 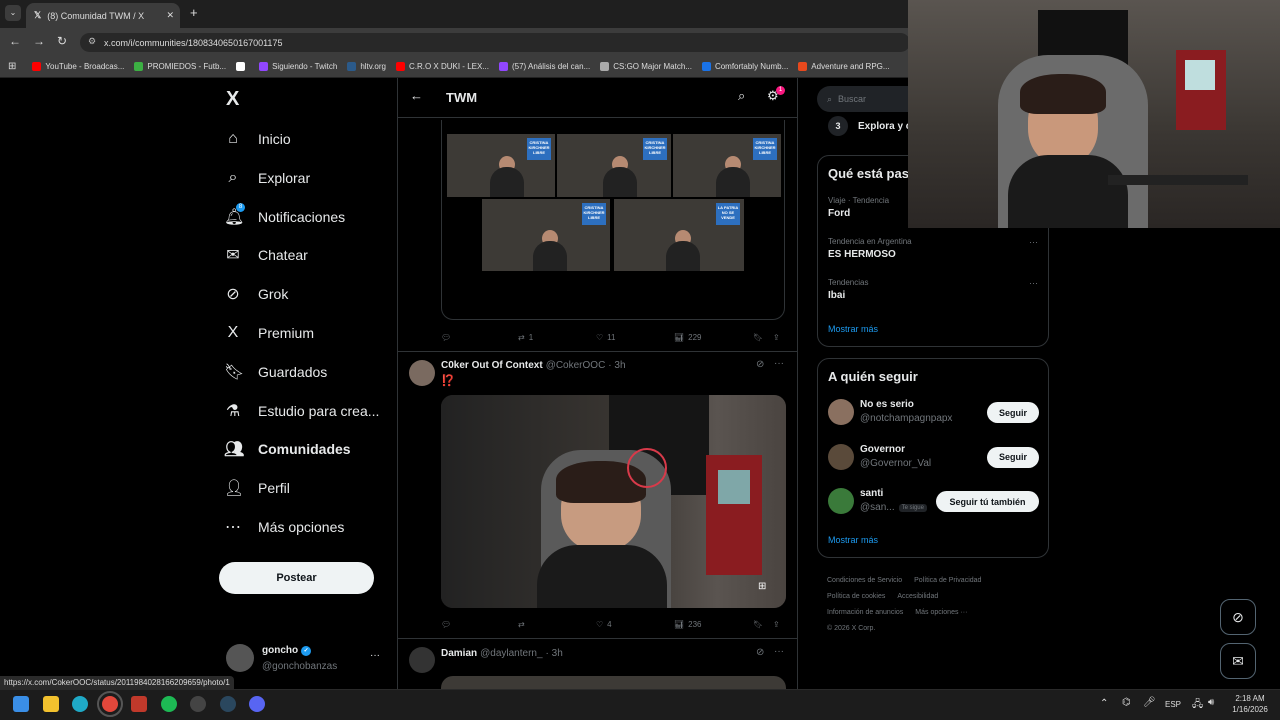 What do you see at coordinates (15, 41) in the screenshot?
I see `back-icon: ←` at bounding box center [15, 41].